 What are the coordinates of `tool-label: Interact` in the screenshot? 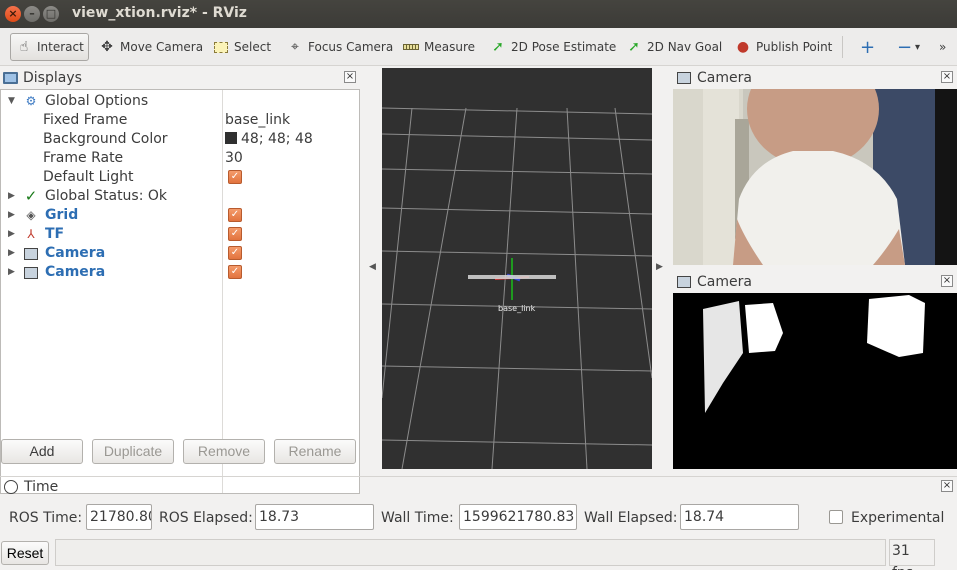 It's located at (60, 47).